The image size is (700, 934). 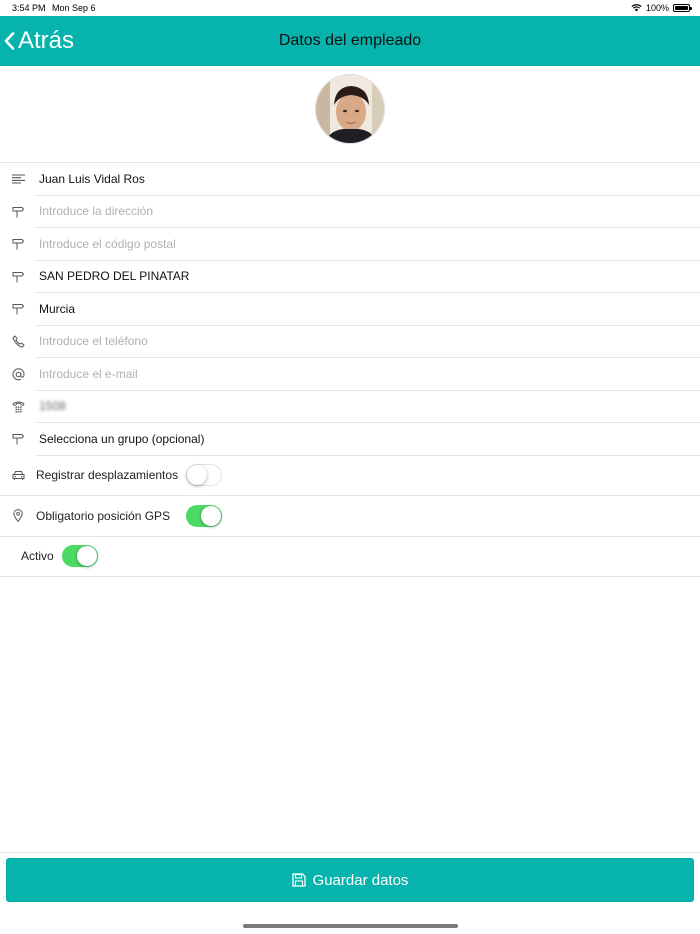 I want to click on active-toggle-row: Activo, so click(x=350, y=557).